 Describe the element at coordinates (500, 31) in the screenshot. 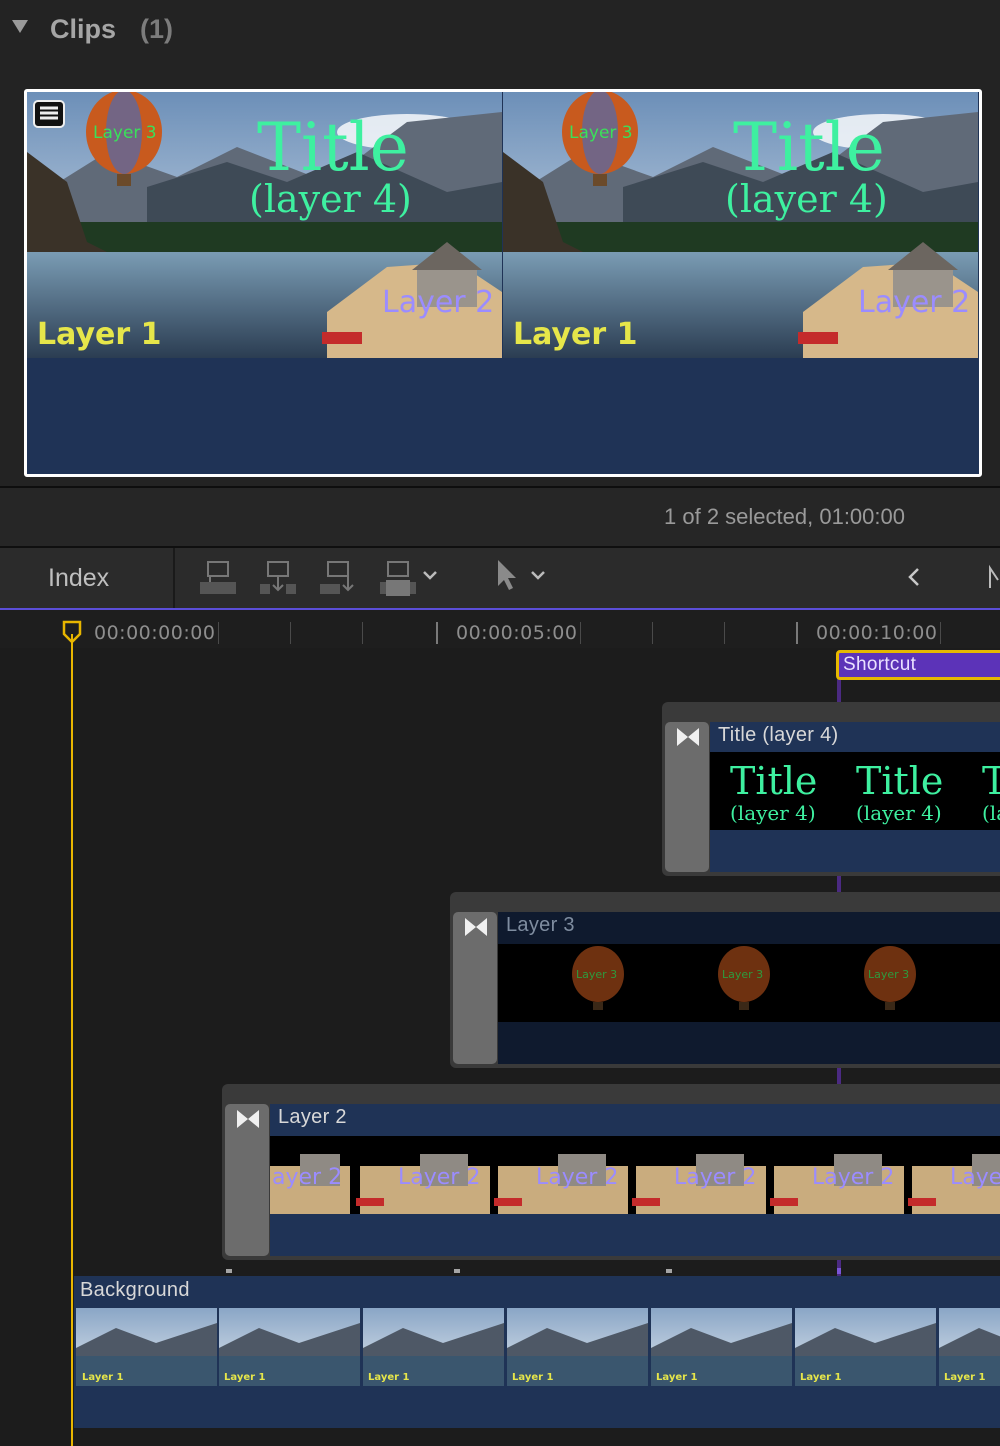

I see `clips-section-header: Clips (1)` at that location.